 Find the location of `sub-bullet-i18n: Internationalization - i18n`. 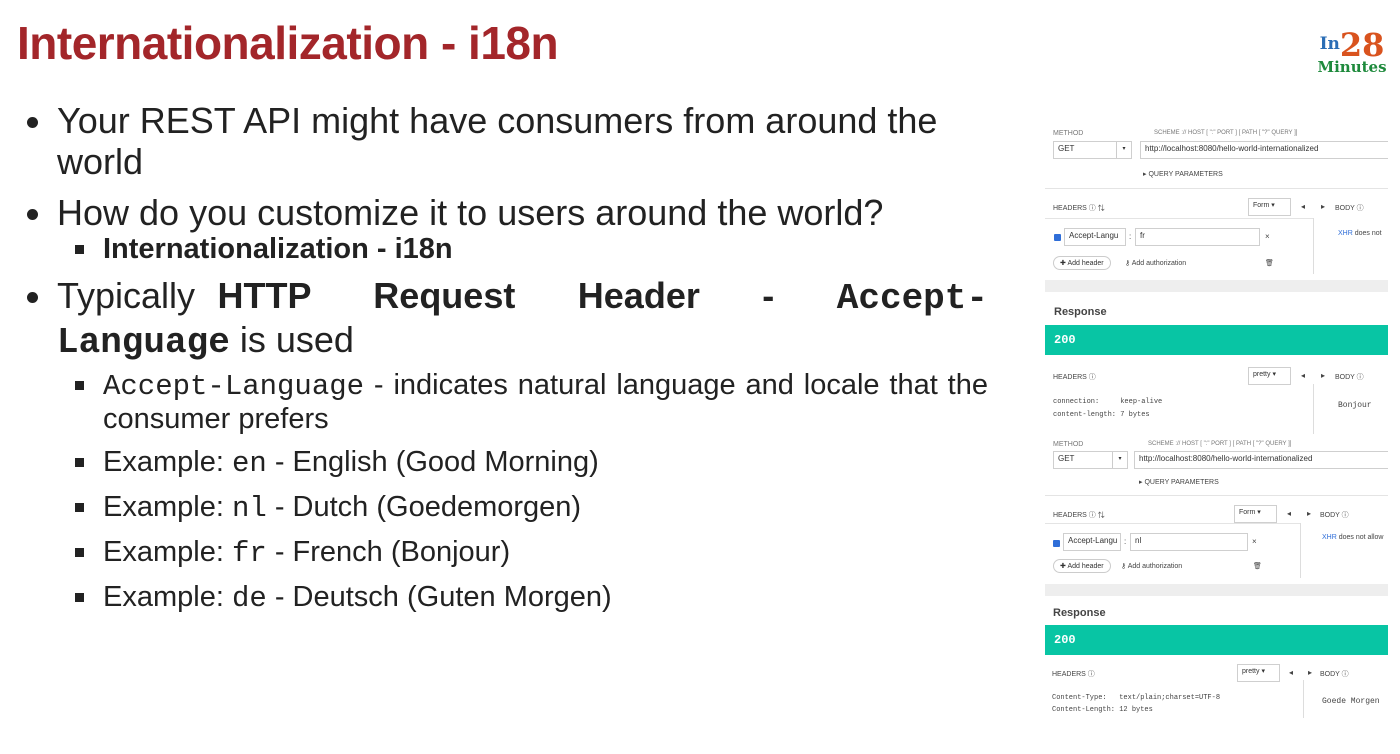

sub-bullet-i18n: Internationalization - i18n is located at coordinates (505, 249).